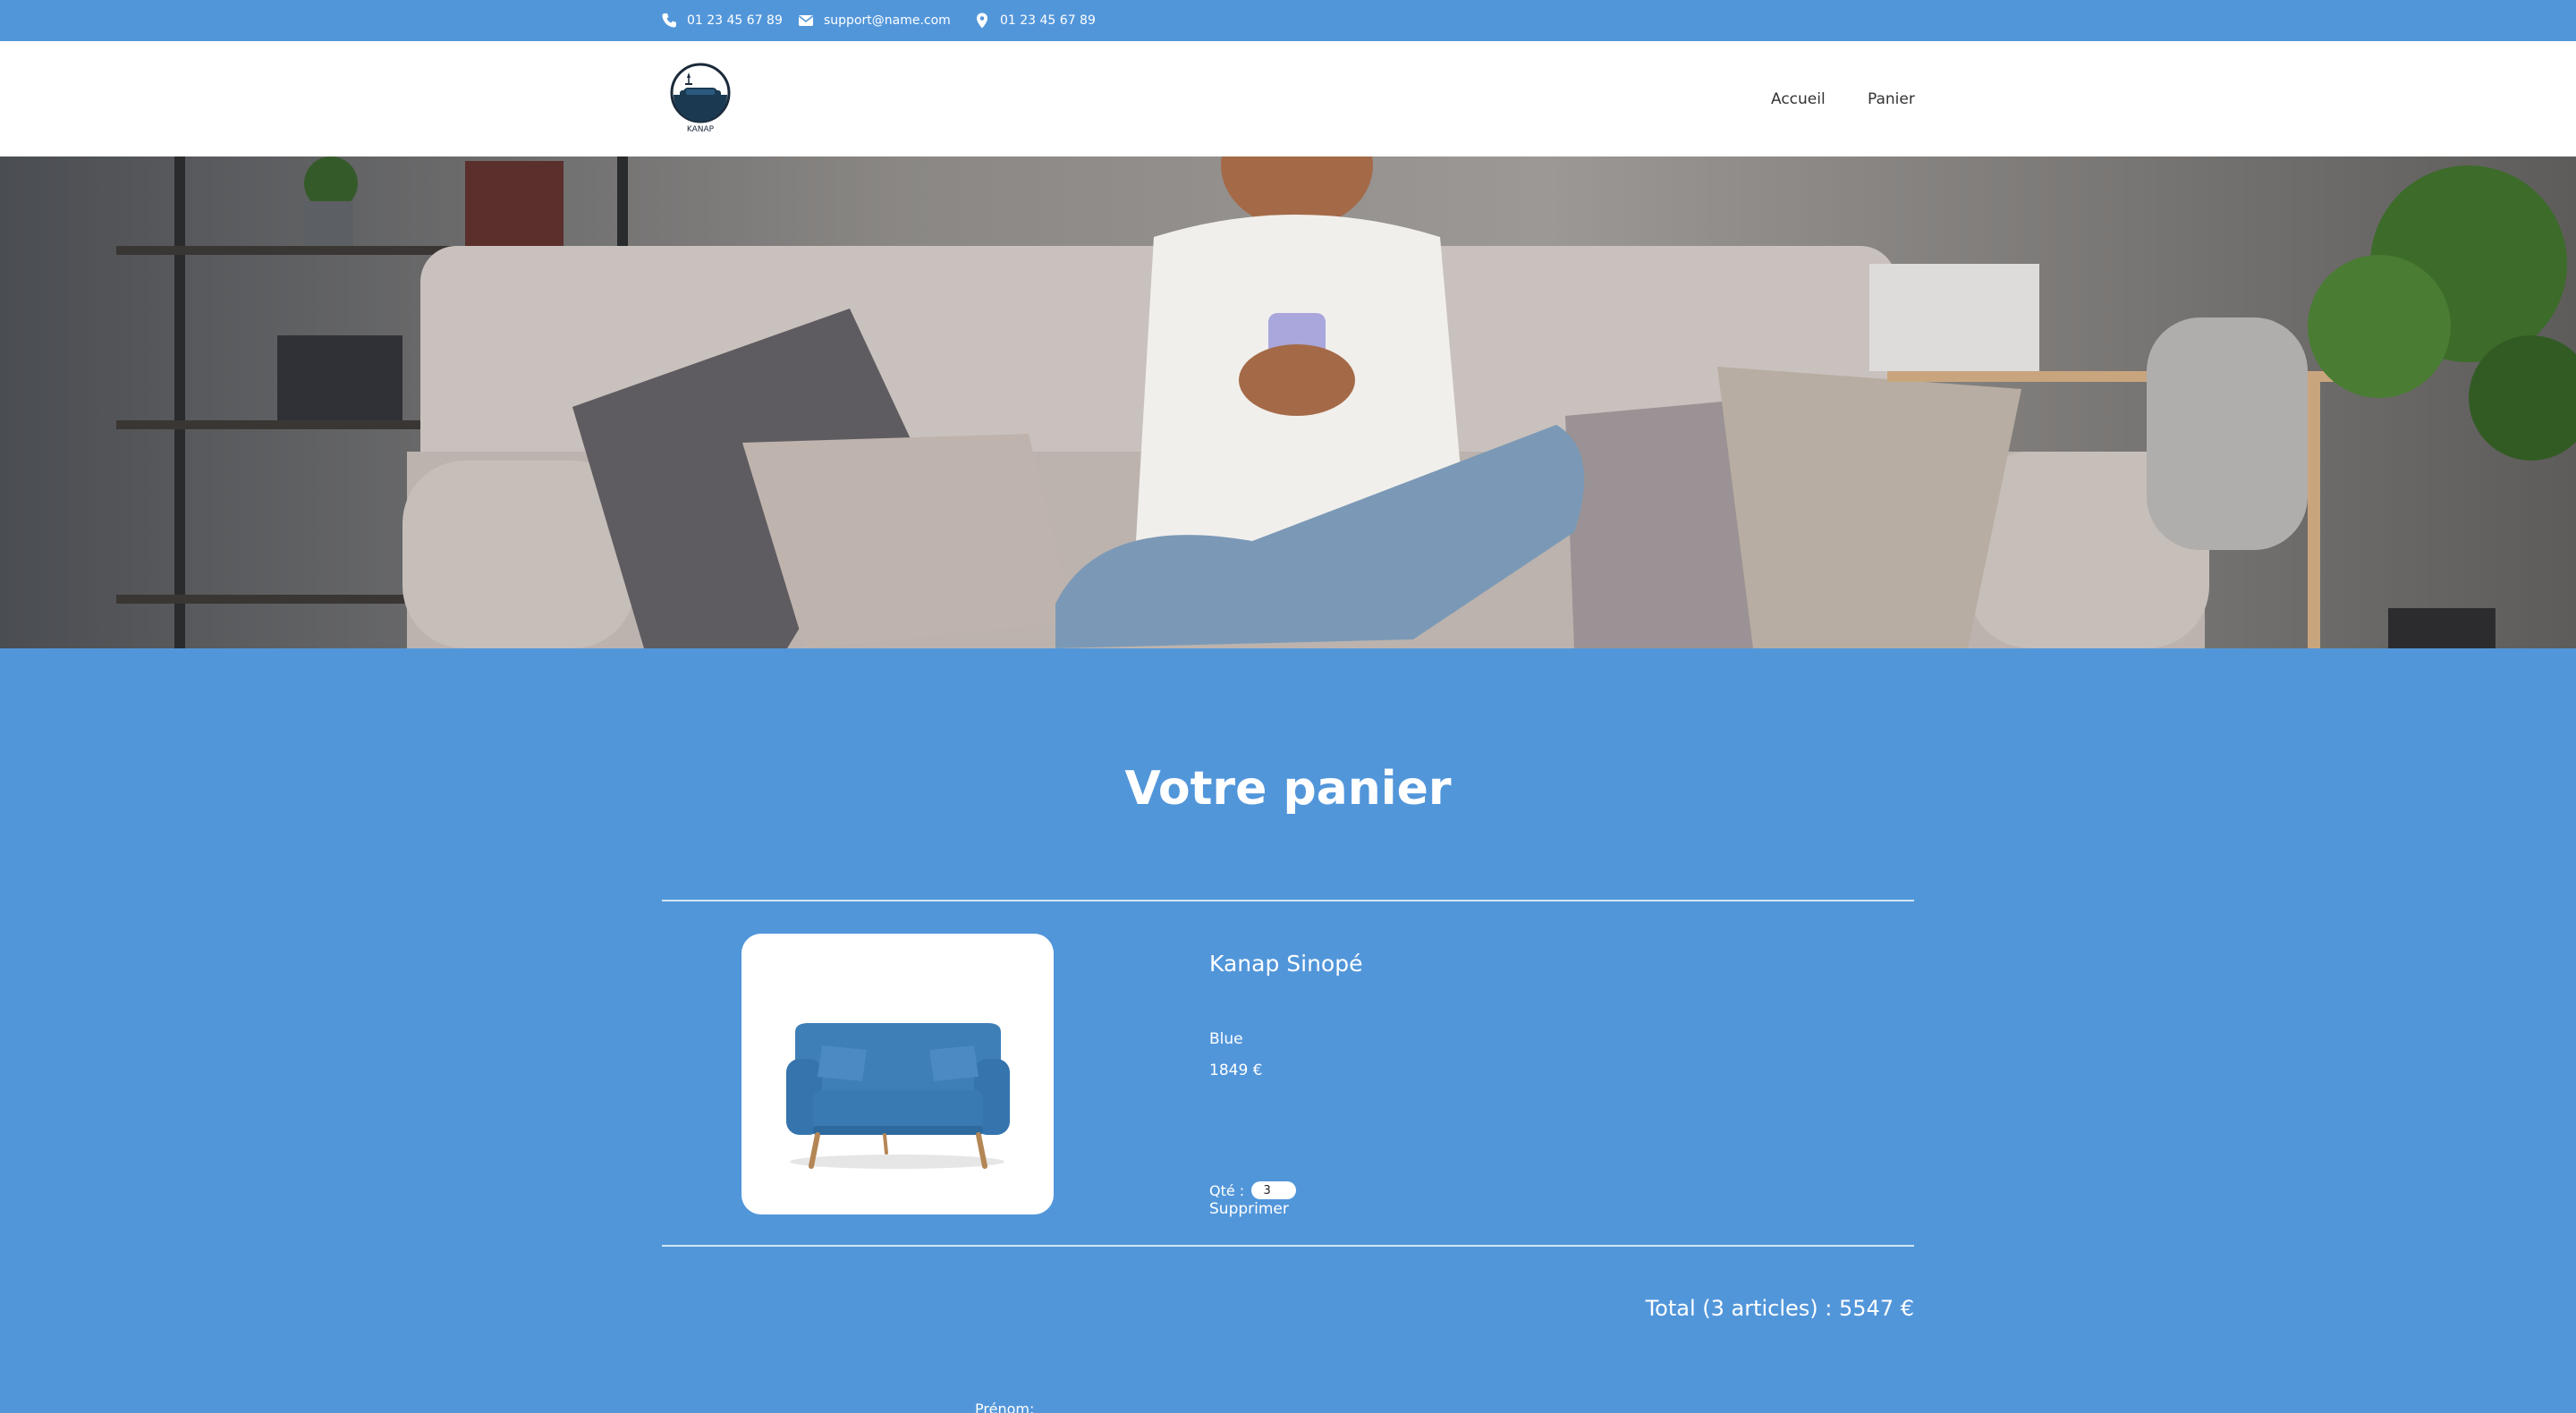  What do you see at coordinates (701, 129) in the screenshot?
I see `logo-wordmark: KANAP` at bounding box center [701, 129].